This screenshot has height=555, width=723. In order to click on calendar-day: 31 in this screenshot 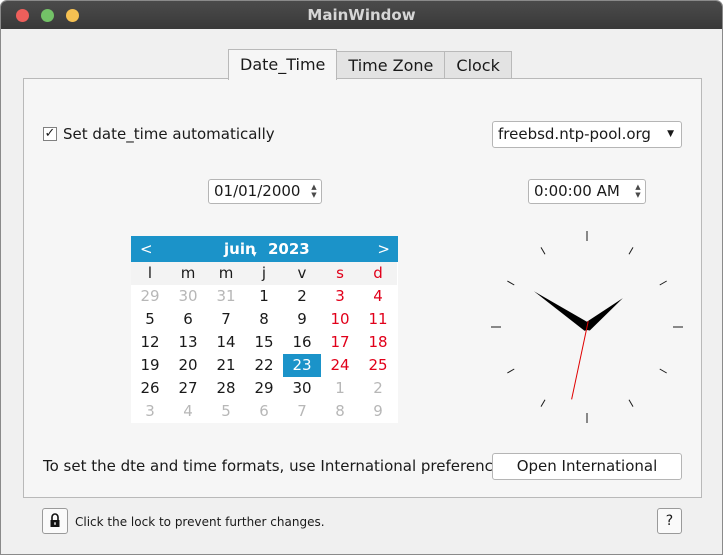, I will do `click(226, 296)`.